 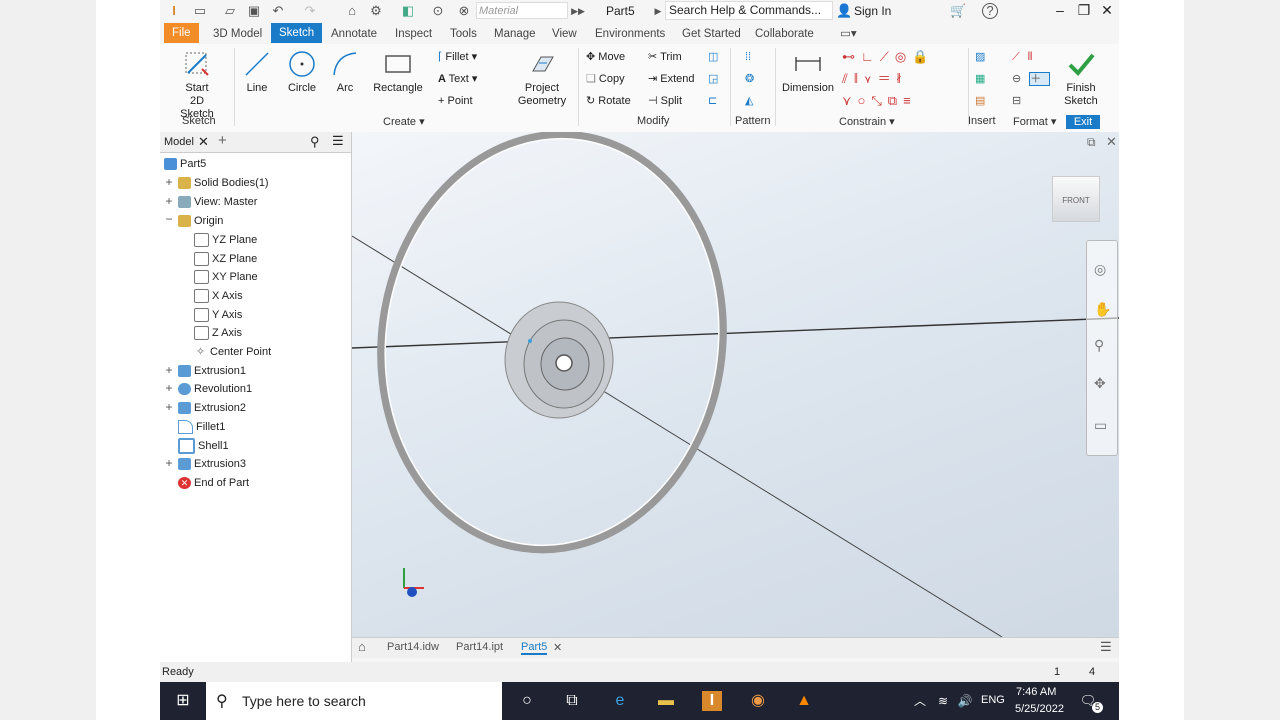 What do you see at coordinates (223, 183) in the screenshot?
I see `tree-item-solid-bodies: Solid Bodies(1)` at bounding box center [223, 183].